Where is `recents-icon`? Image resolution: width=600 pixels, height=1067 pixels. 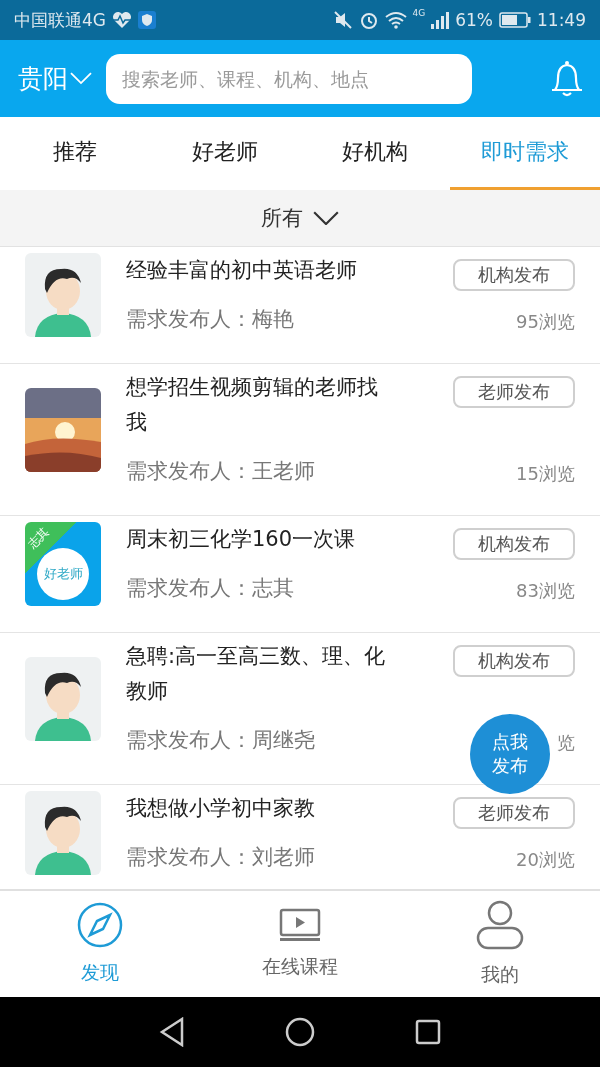
recents-icon is located at coordinates (428, 1032).